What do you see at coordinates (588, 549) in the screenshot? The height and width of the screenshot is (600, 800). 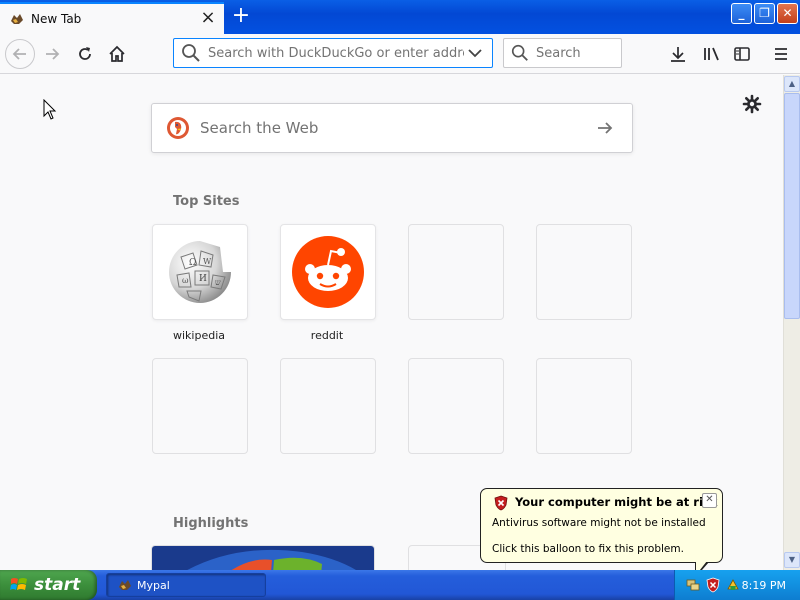 I see `balloon-action-text: Click this balloon to fix this problem.` at bounding box center [588, 549].